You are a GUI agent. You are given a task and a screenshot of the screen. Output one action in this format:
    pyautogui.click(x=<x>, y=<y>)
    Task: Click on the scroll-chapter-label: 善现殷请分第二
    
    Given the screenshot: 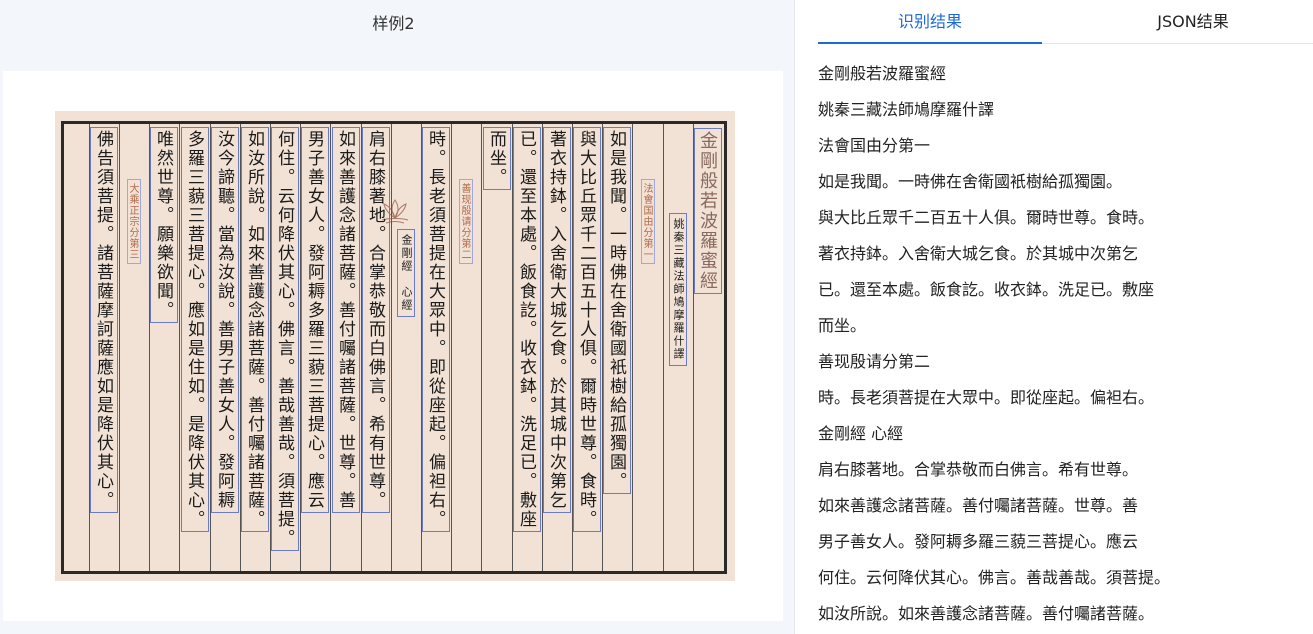 What is the action you would take?
    pyautogui.click(x=466, y=221)
    